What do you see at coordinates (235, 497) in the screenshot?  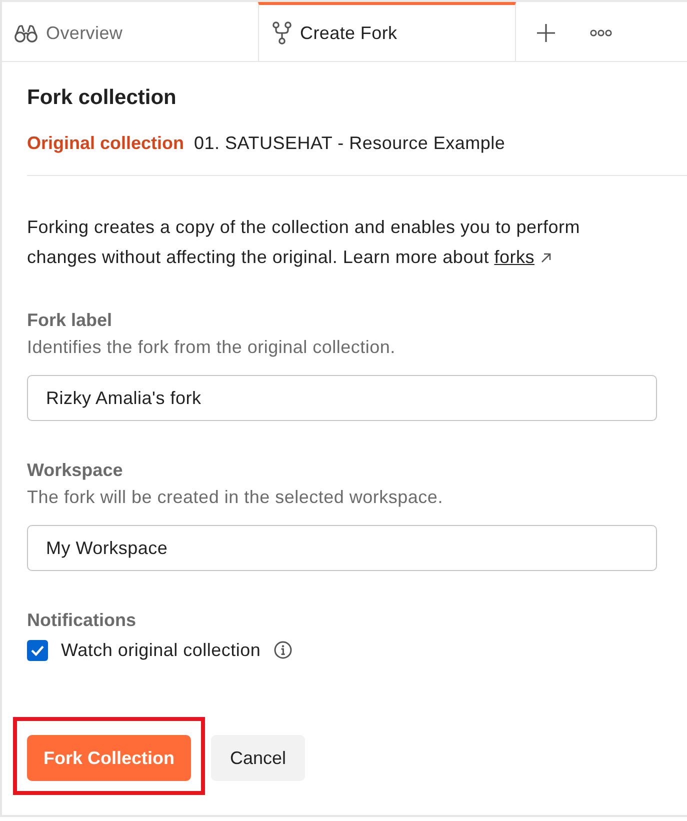 I see `field-hint: The fork will be created in the selected workspace.` at bounding box center [235, 497].